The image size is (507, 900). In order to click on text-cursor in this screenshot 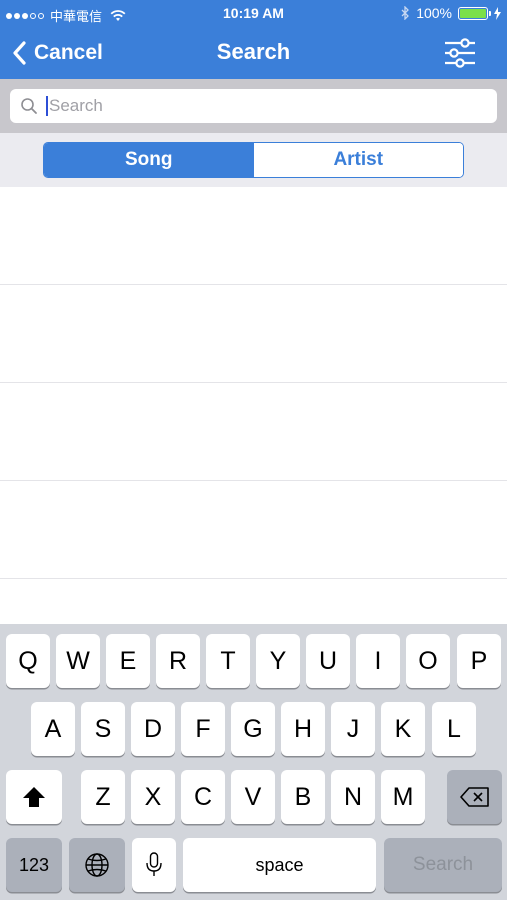, I will do `click(47, 106)`.